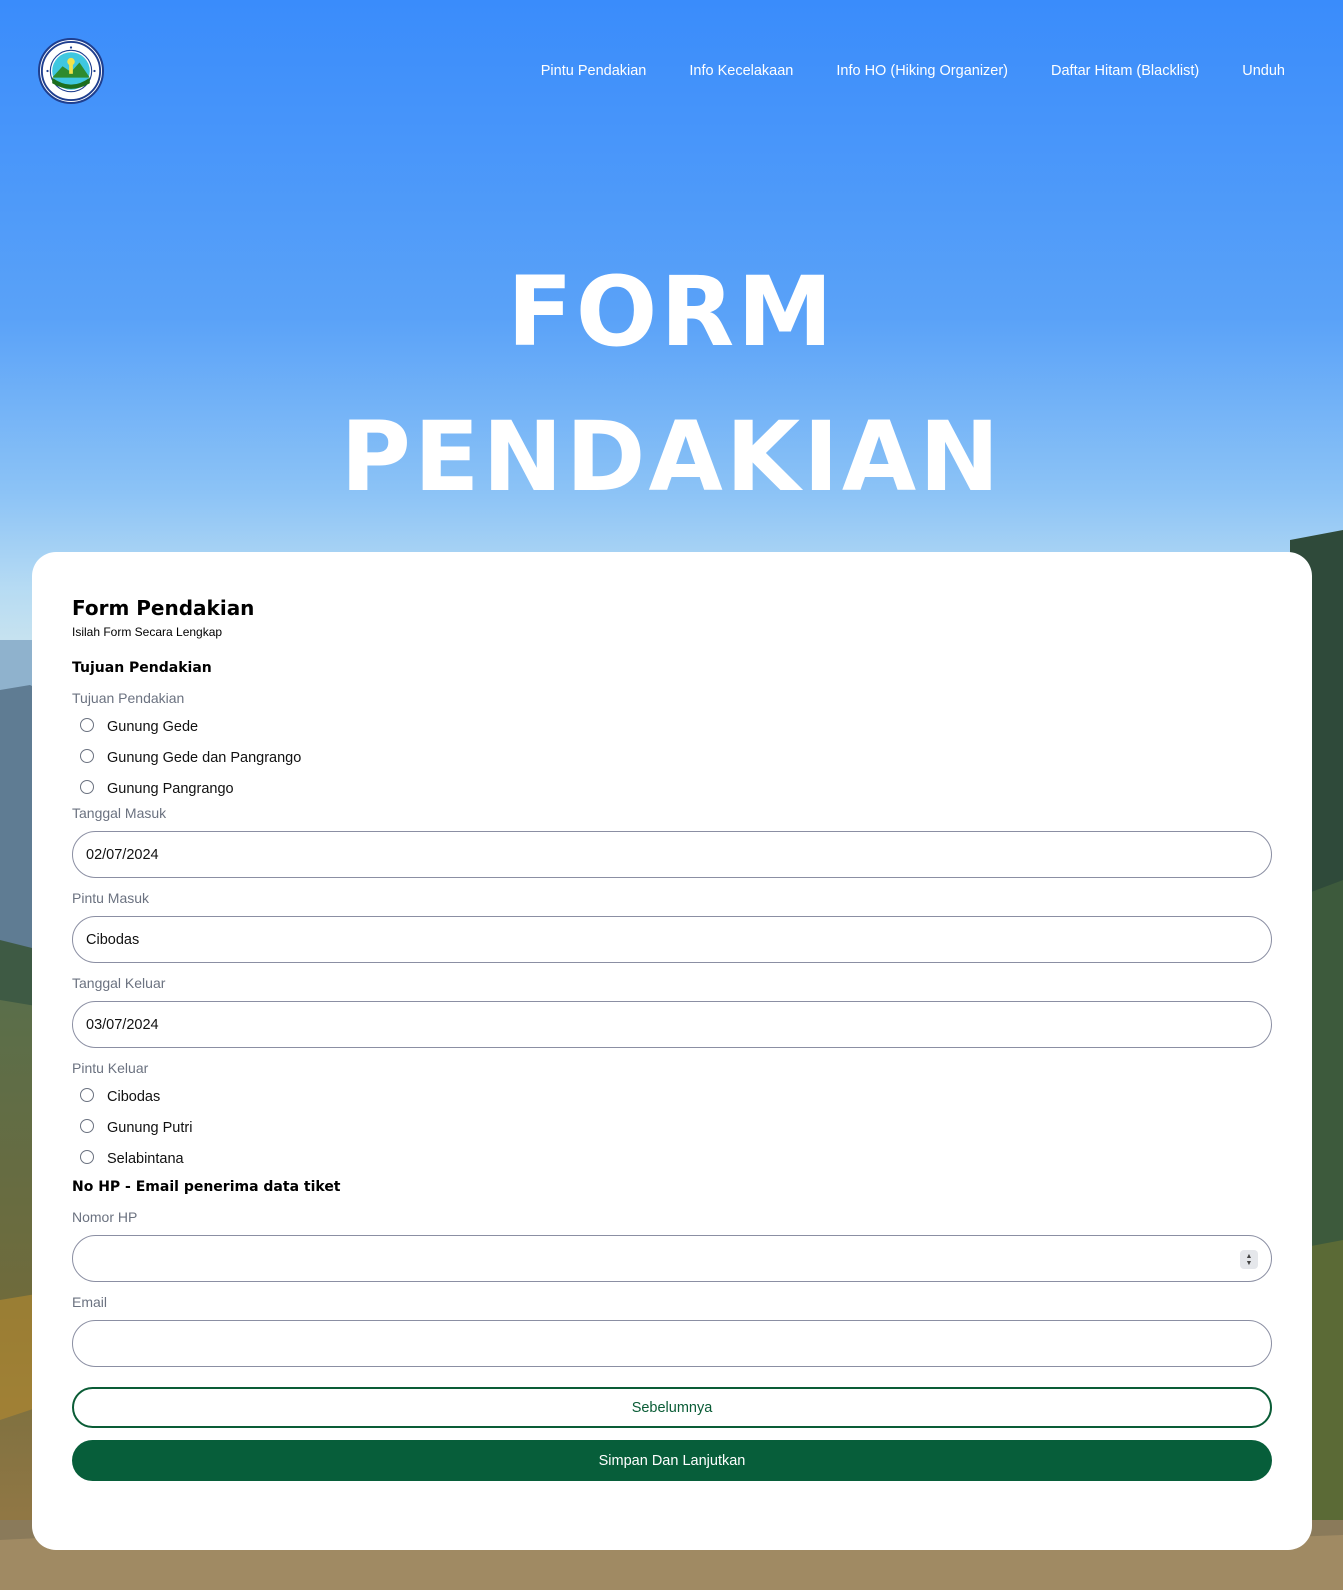  What do you see at coordinates (122, 854) in the screenshot?
I see `tanggal-masuk-value: 02/07/2024` at bounding box center [122, 854].